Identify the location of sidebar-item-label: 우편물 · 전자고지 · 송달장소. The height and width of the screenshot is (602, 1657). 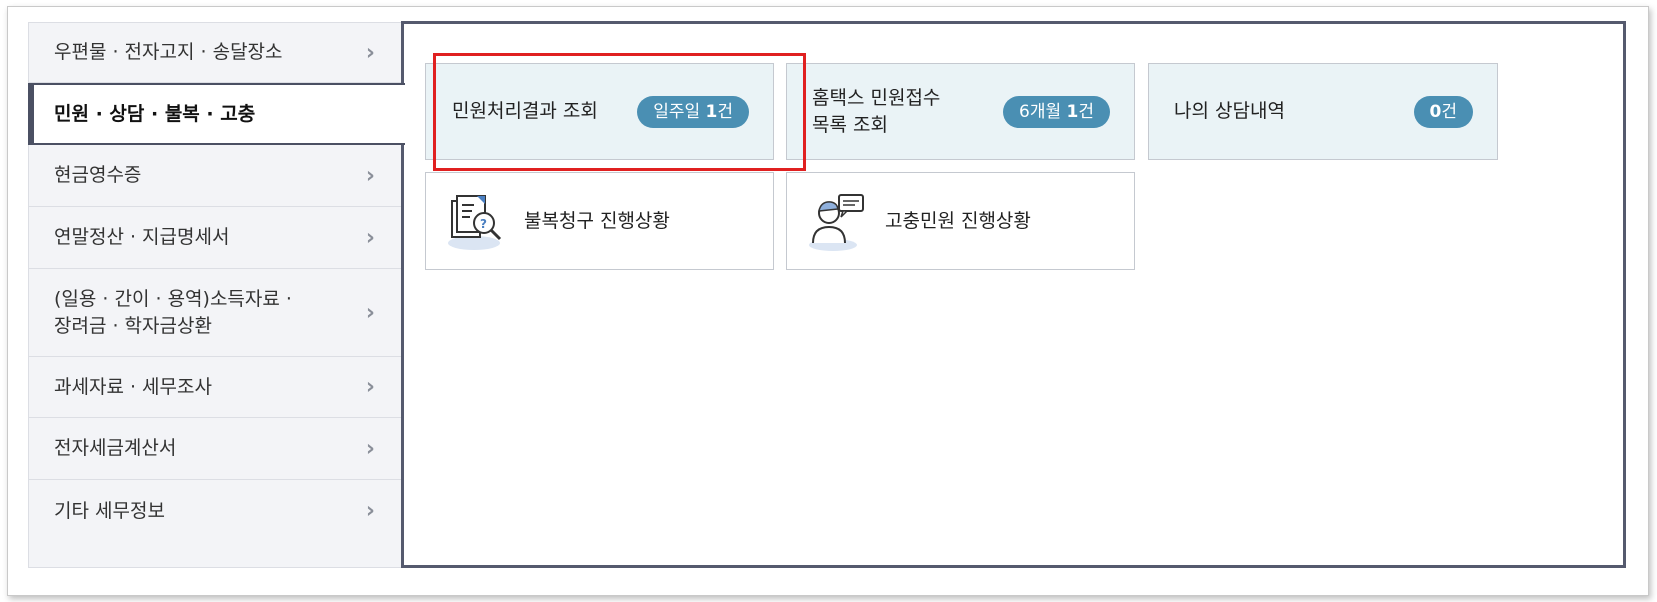
(168, 52).